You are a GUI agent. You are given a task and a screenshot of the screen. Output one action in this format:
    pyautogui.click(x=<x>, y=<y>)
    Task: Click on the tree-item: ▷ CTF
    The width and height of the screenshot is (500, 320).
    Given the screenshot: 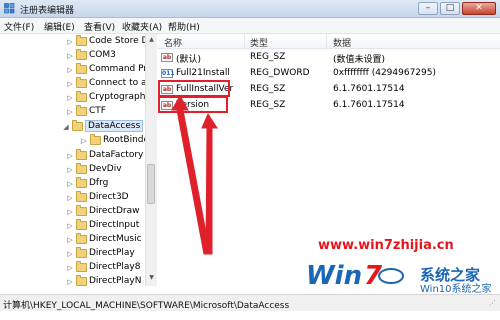 What is the action you would take?
    pyautogui.click(x=78, y=112)
    